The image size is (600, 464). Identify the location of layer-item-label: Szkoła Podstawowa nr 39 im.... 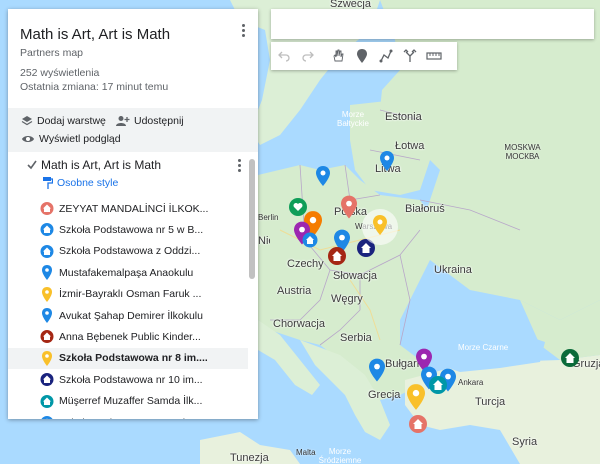
(134, 418).